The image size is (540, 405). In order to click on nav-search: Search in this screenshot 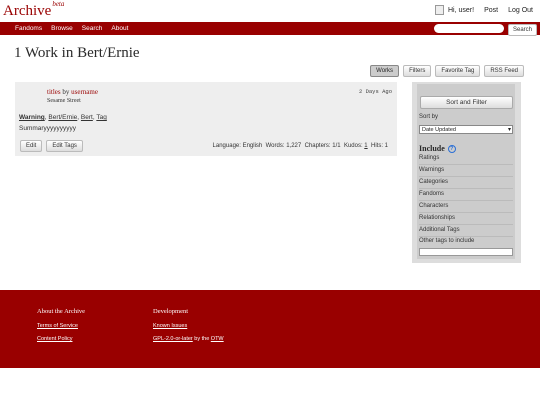, I will do `click(92, 28)`.